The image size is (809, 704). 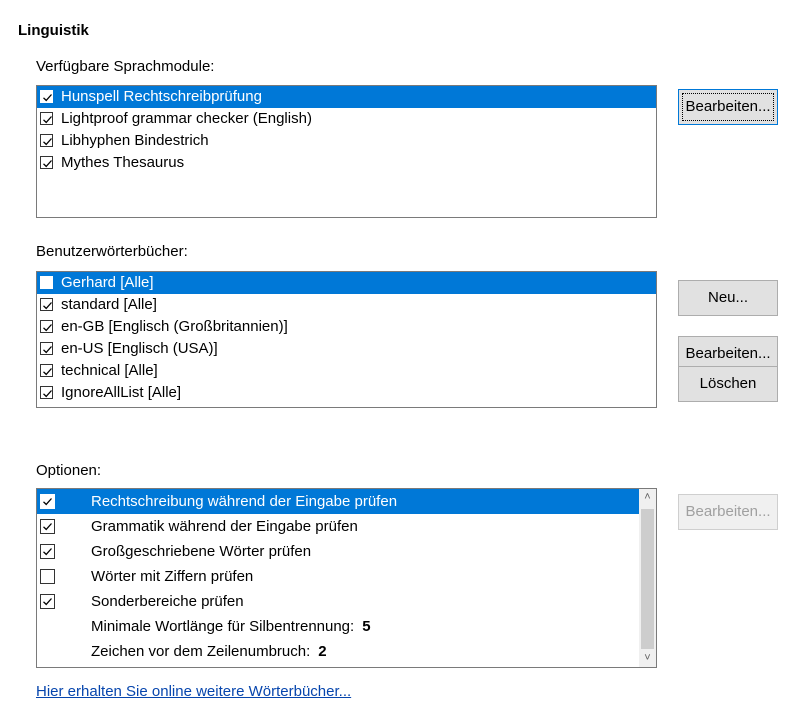 What do you see at coordinates (109, 370) in the screenshot?
I see `dictionary-item-label: technical [Alle]` at bounding box center [109, 370].